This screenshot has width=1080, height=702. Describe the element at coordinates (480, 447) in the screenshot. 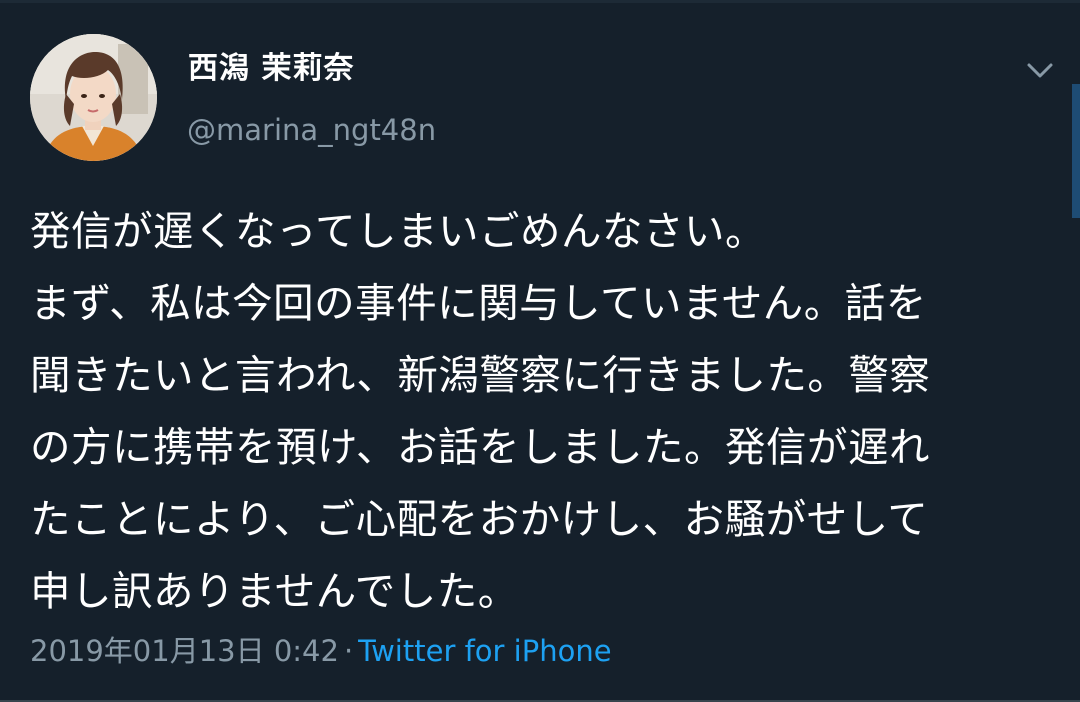

I see `tweet-text-line: の方に携帯を預け、お話をしました。発信が遅れ` at that location.